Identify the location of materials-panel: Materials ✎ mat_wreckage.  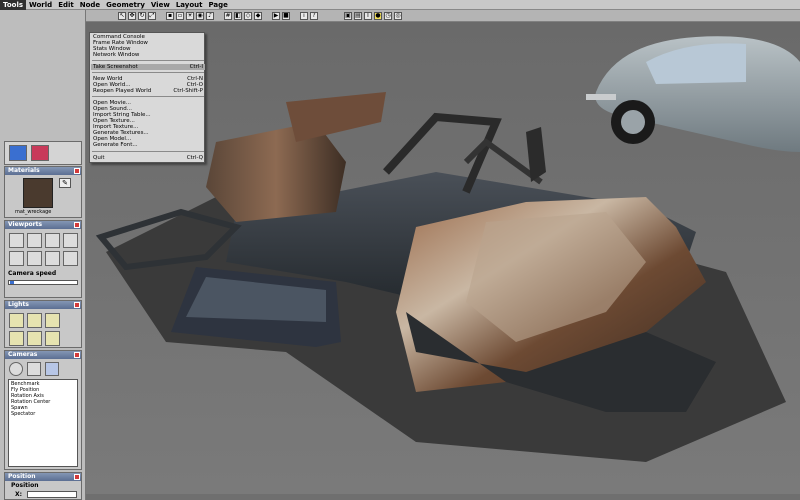
(43, 192).